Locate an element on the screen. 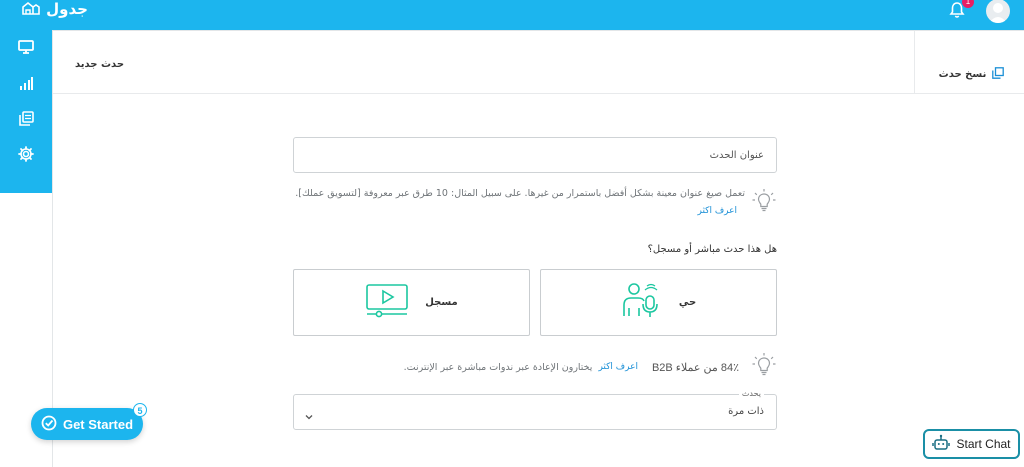 The width and height of the screenshot is (1024, 467). signal-bars-icon is located at coordinates (26, 84).